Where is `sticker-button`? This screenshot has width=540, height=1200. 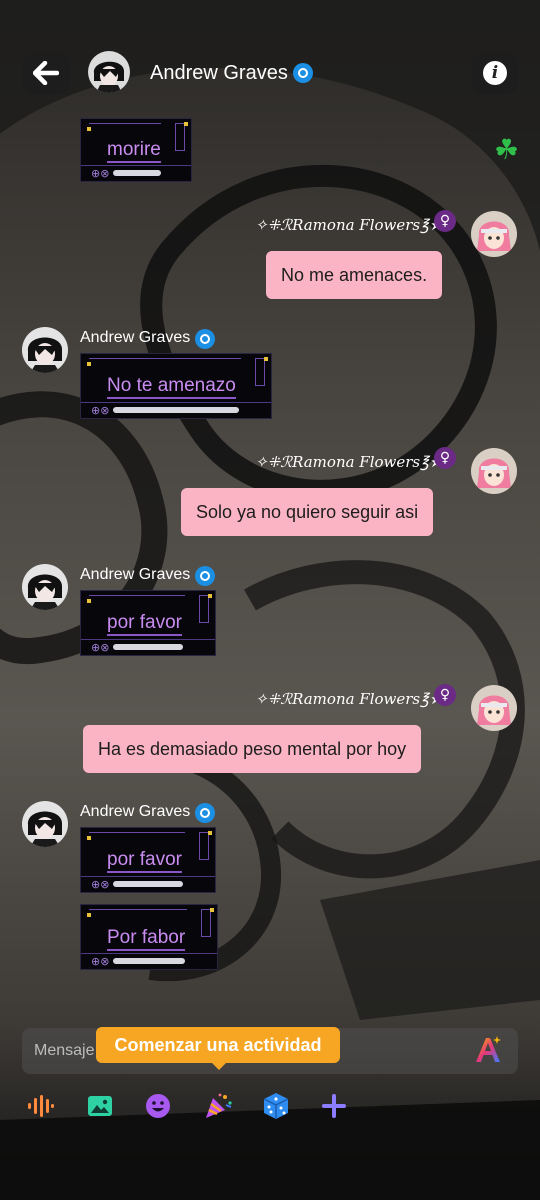
sticker-button is located at coordinates (158, 1106).